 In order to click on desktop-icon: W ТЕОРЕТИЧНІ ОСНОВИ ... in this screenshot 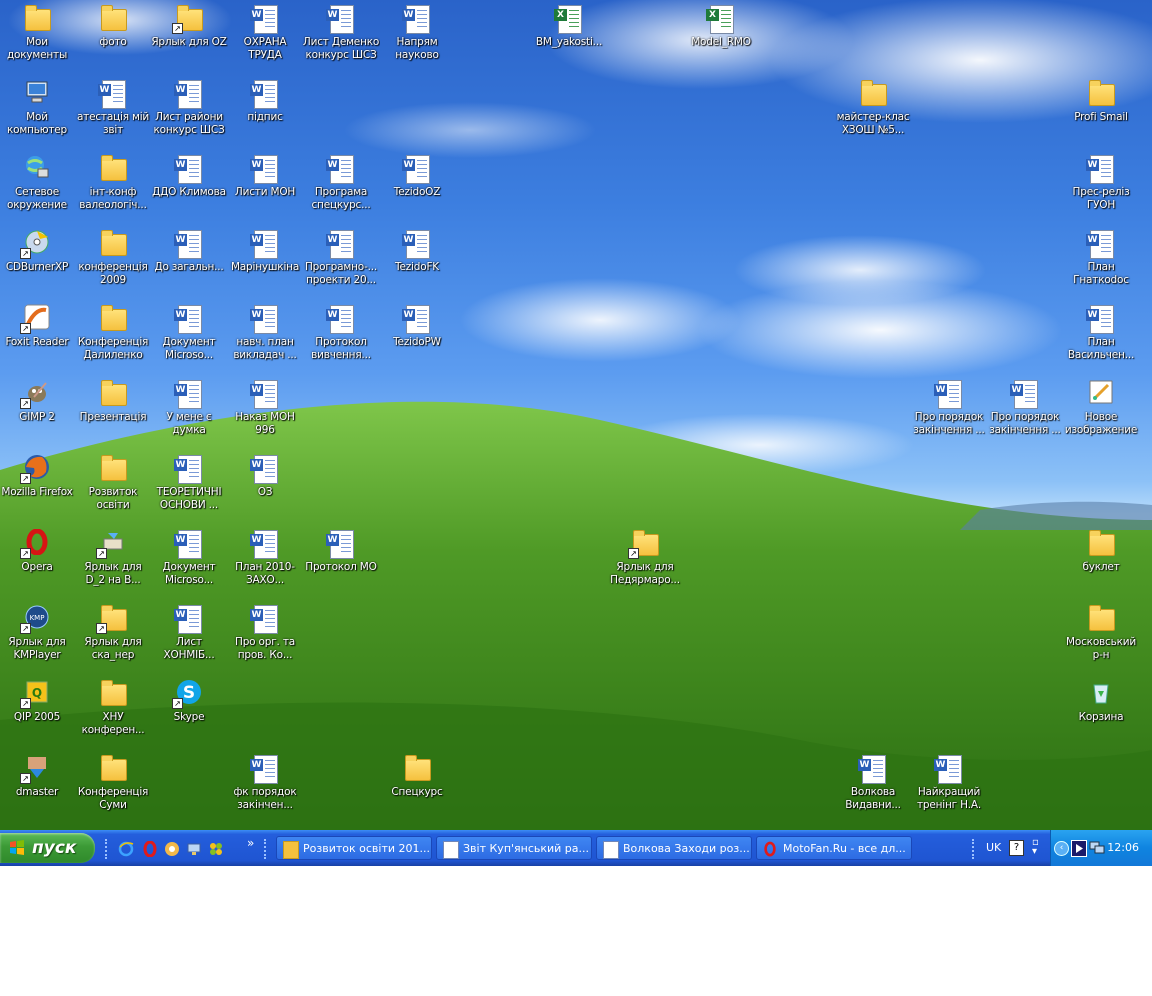, I will do `click(189, 482)`.